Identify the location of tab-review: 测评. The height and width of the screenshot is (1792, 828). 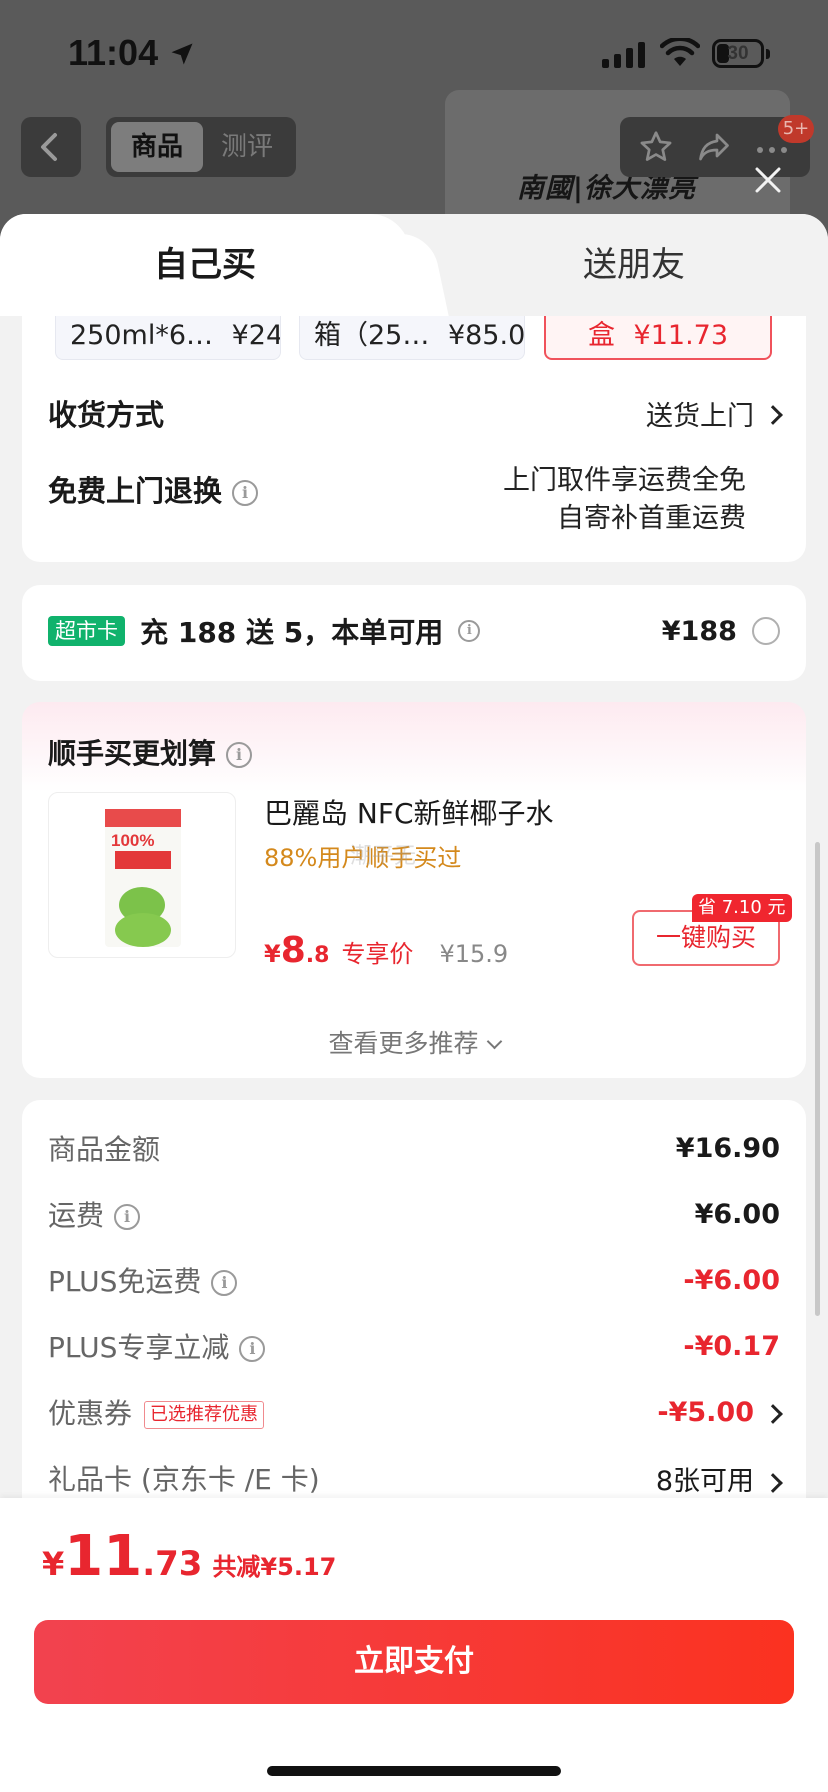
(247, 147).